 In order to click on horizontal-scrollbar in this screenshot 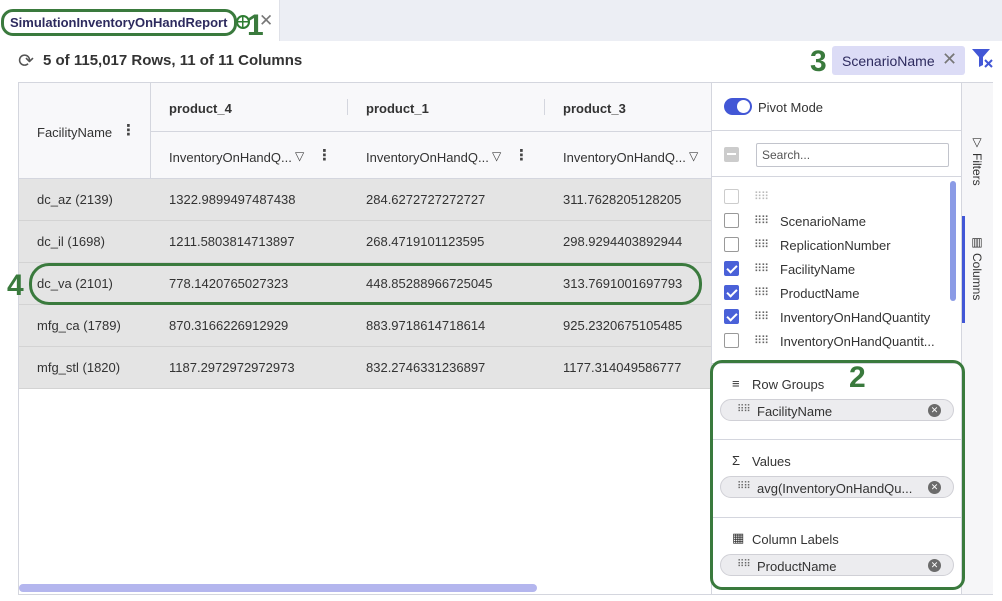, I will do `click(278, 588)`.